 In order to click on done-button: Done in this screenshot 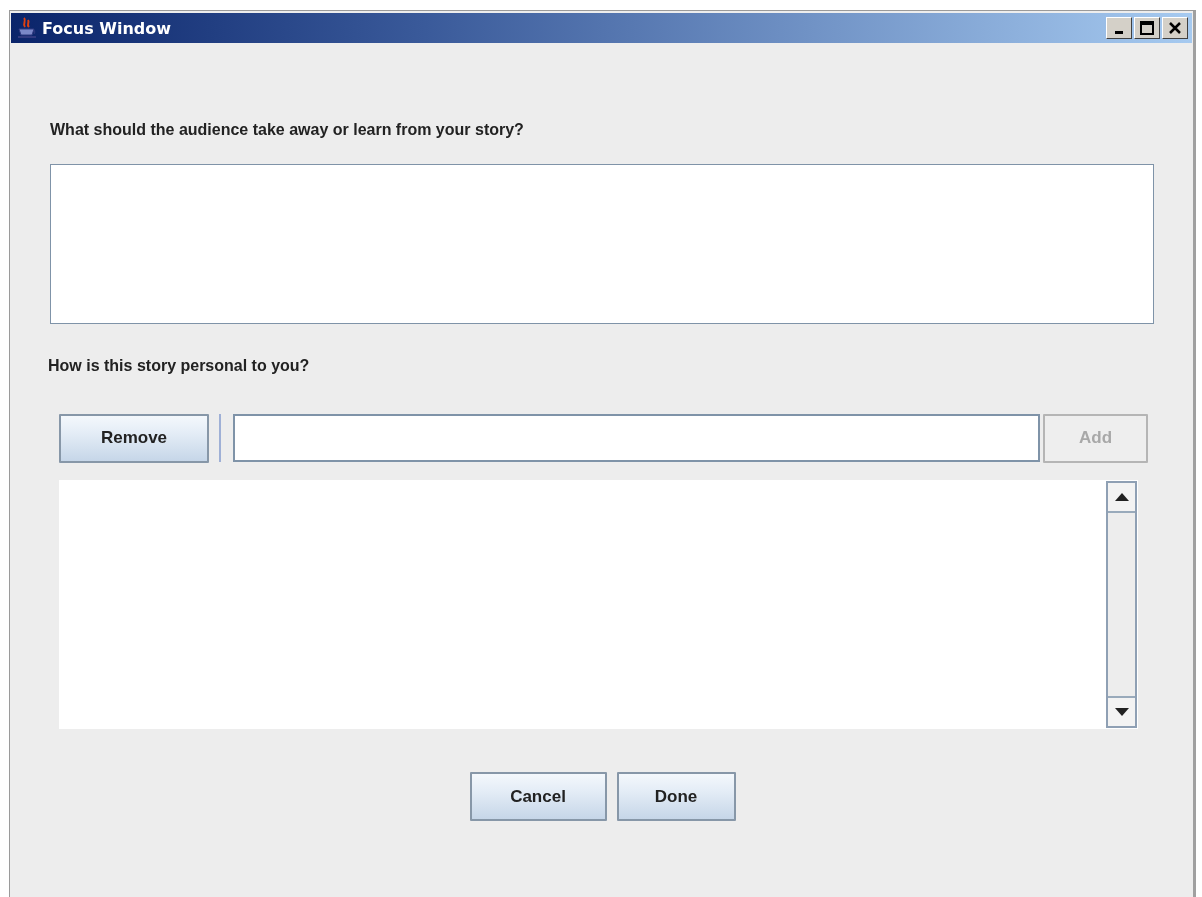, I will do `click(676, 796)`.